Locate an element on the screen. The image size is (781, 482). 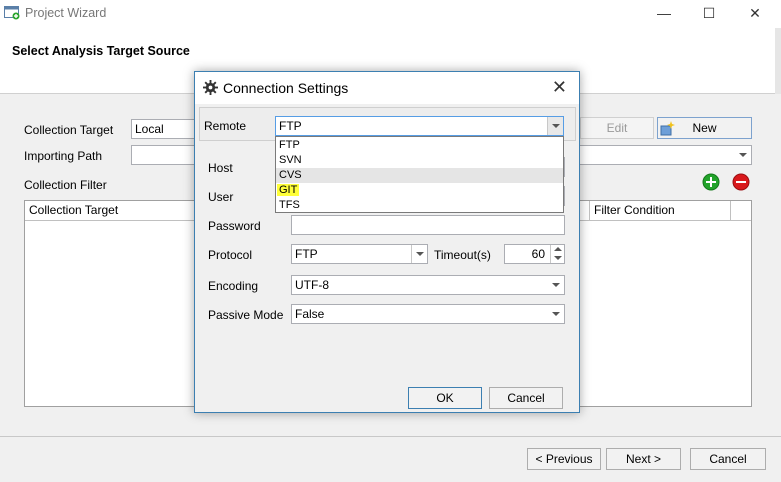
next-button: Next > is located at coordinates (643, 459).